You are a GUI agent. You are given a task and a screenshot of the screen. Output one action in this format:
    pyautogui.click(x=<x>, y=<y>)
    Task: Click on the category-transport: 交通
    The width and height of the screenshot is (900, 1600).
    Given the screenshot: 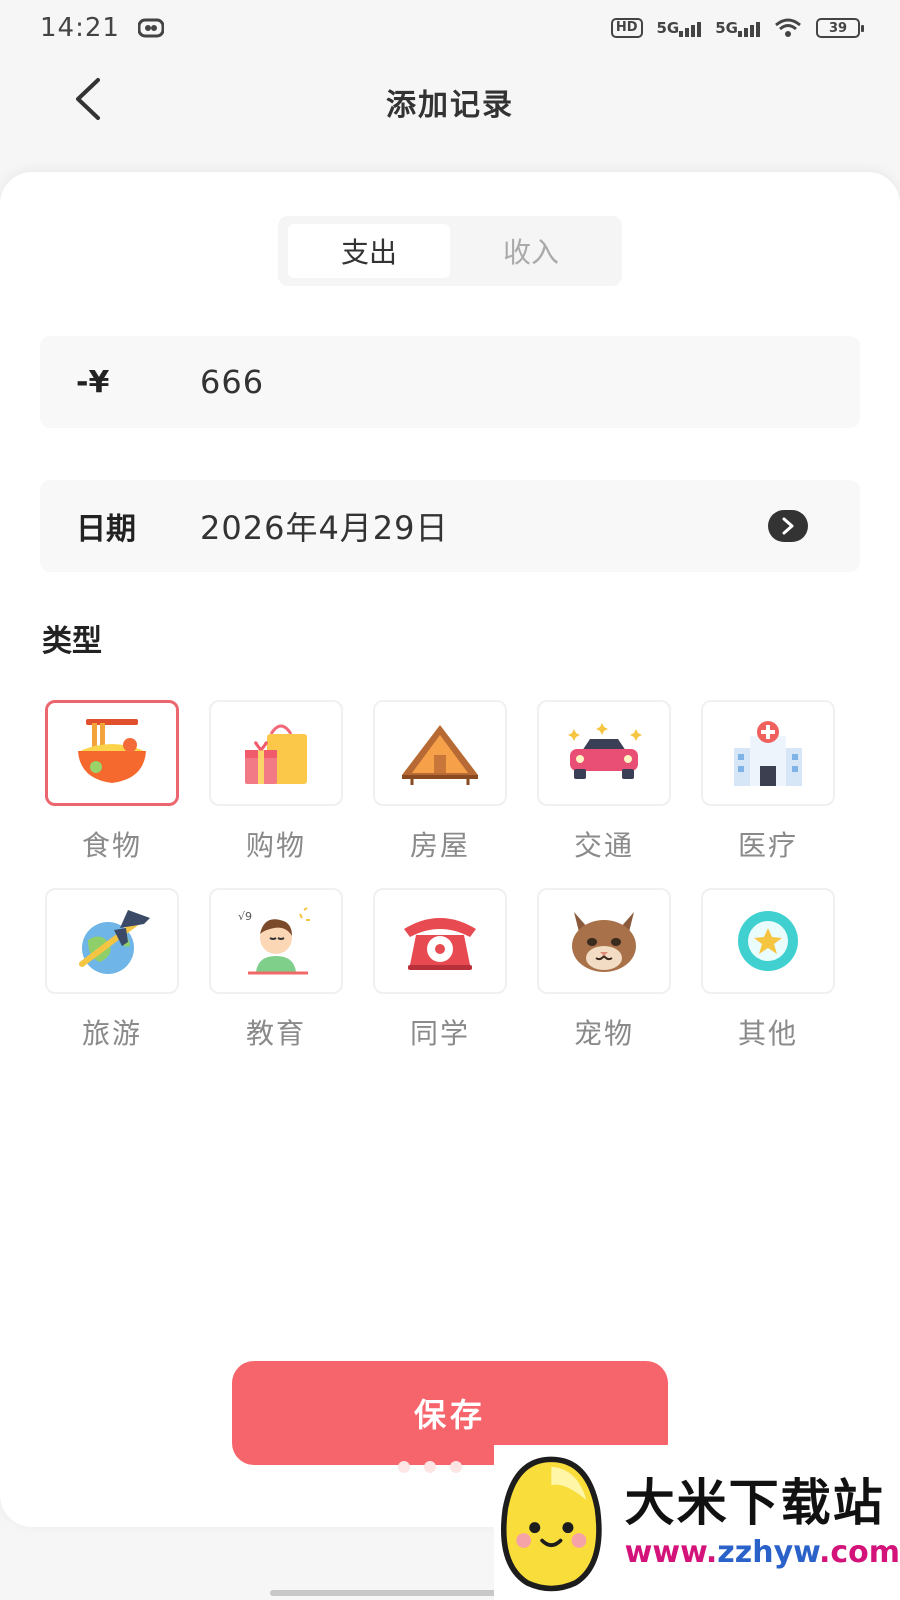 What is the action you would take?
    pyautogui.click(x=604, y=782)
    